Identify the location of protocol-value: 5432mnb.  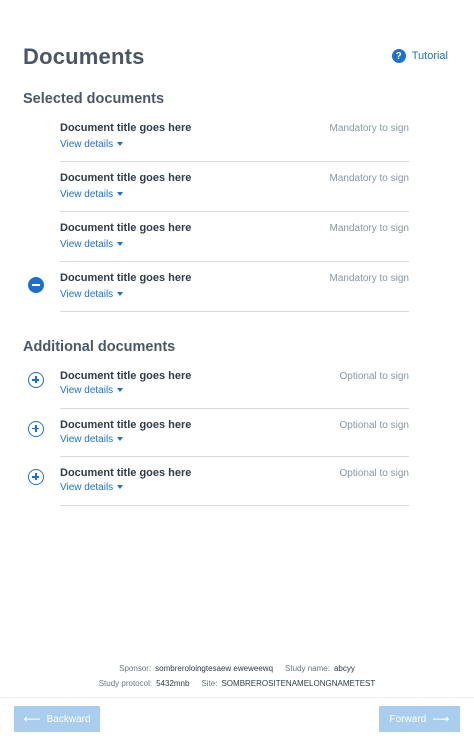
(173, 683).